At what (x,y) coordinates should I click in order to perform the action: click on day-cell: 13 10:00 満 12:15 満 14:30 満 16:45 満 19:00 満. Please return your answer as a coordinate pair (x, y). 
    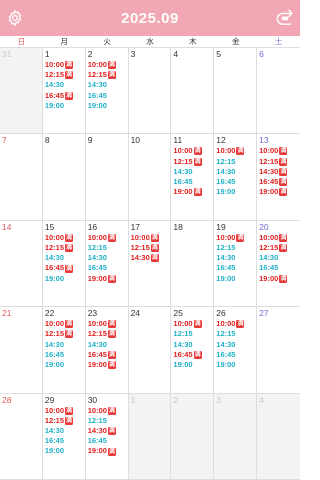
    Looking at the image, I should click on (278, 177).